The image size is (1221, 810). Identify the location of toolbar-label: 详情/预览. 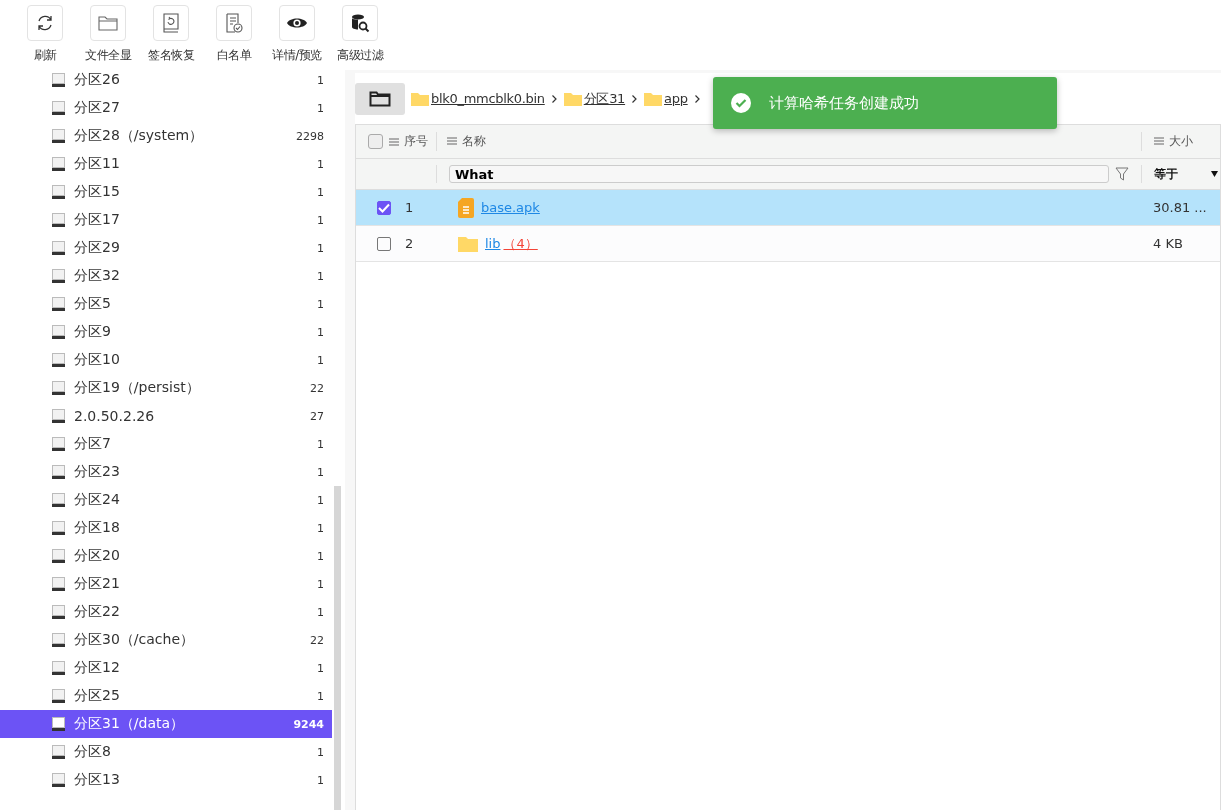
(297, 55).